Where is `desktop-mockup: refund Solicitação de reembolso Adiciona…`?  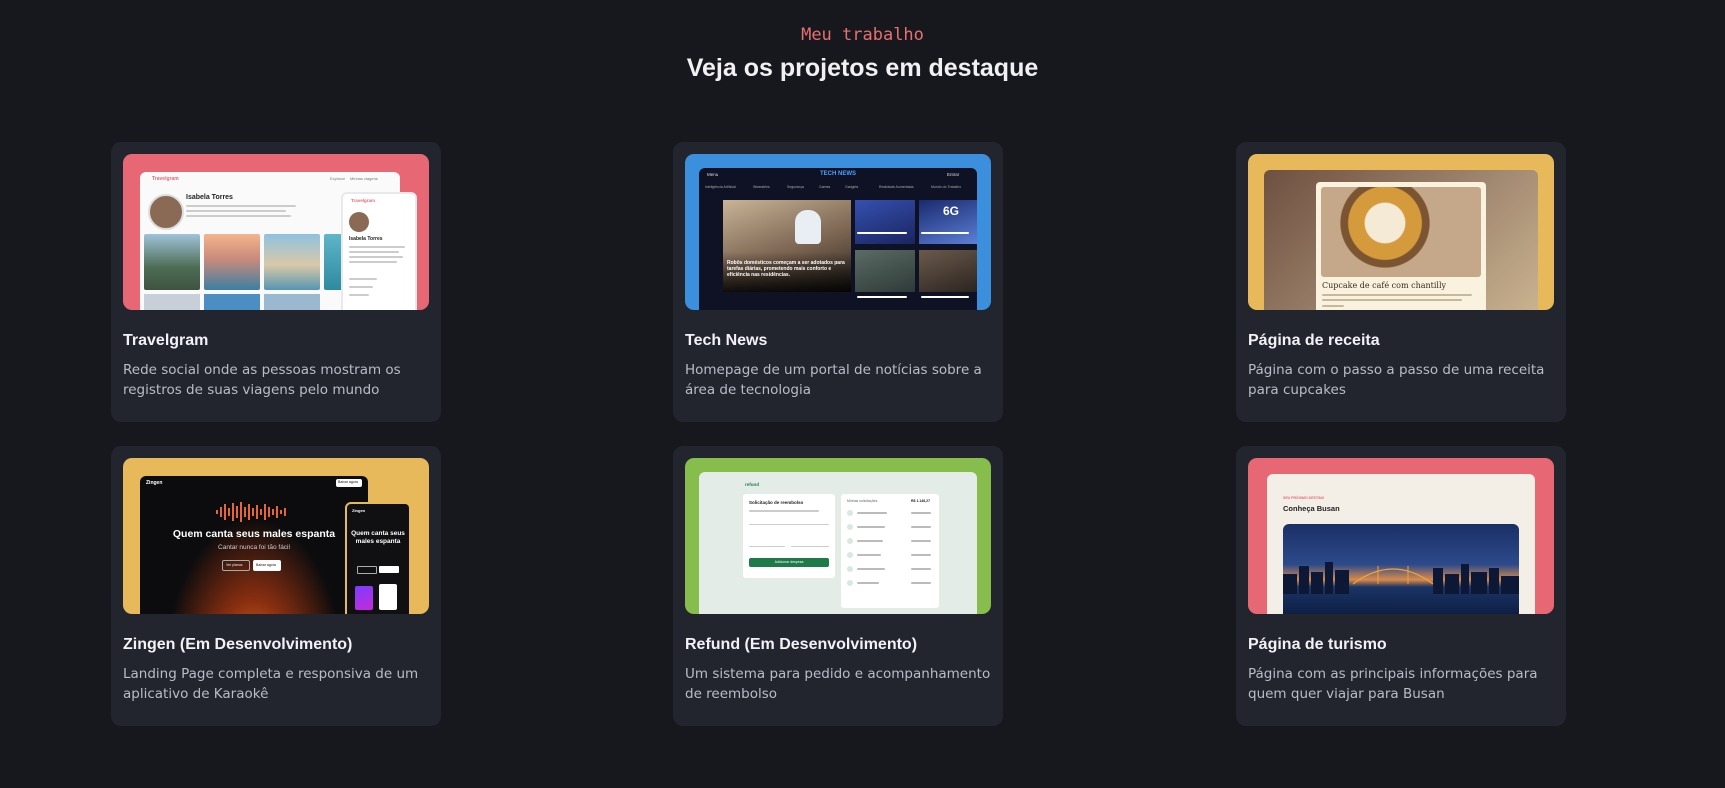
desktop-mockup: refund Solicitação de reembolso Adiciona… is located at coordinates (838, 543).